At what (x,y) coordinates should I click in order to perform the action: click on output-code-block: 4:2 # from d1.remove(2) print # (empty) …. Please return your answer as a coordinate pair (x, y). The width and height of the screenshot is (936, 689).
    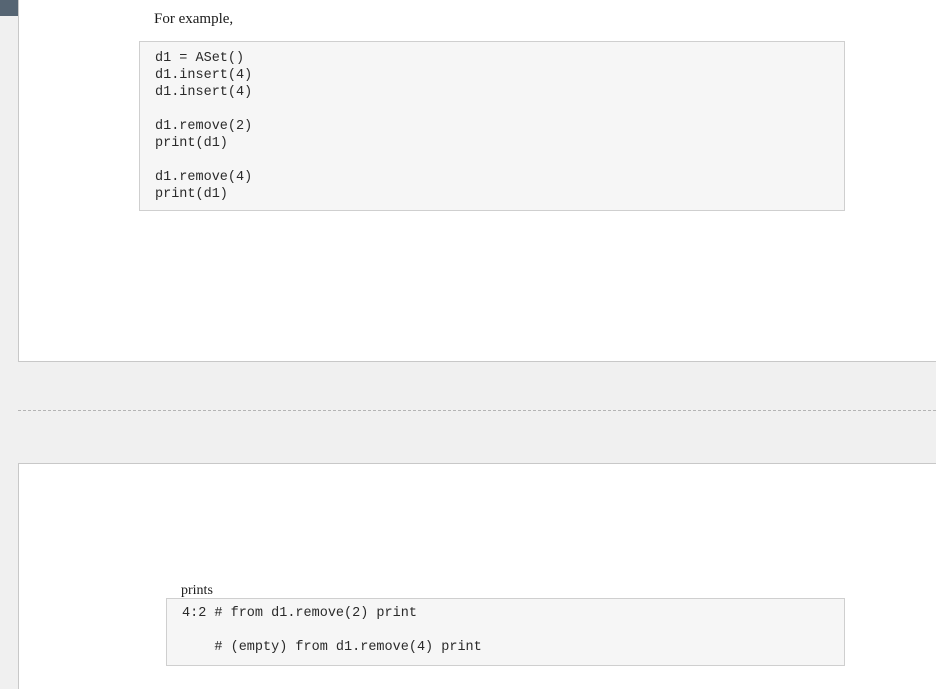
    Looking at the image, I should click on (505, 632).